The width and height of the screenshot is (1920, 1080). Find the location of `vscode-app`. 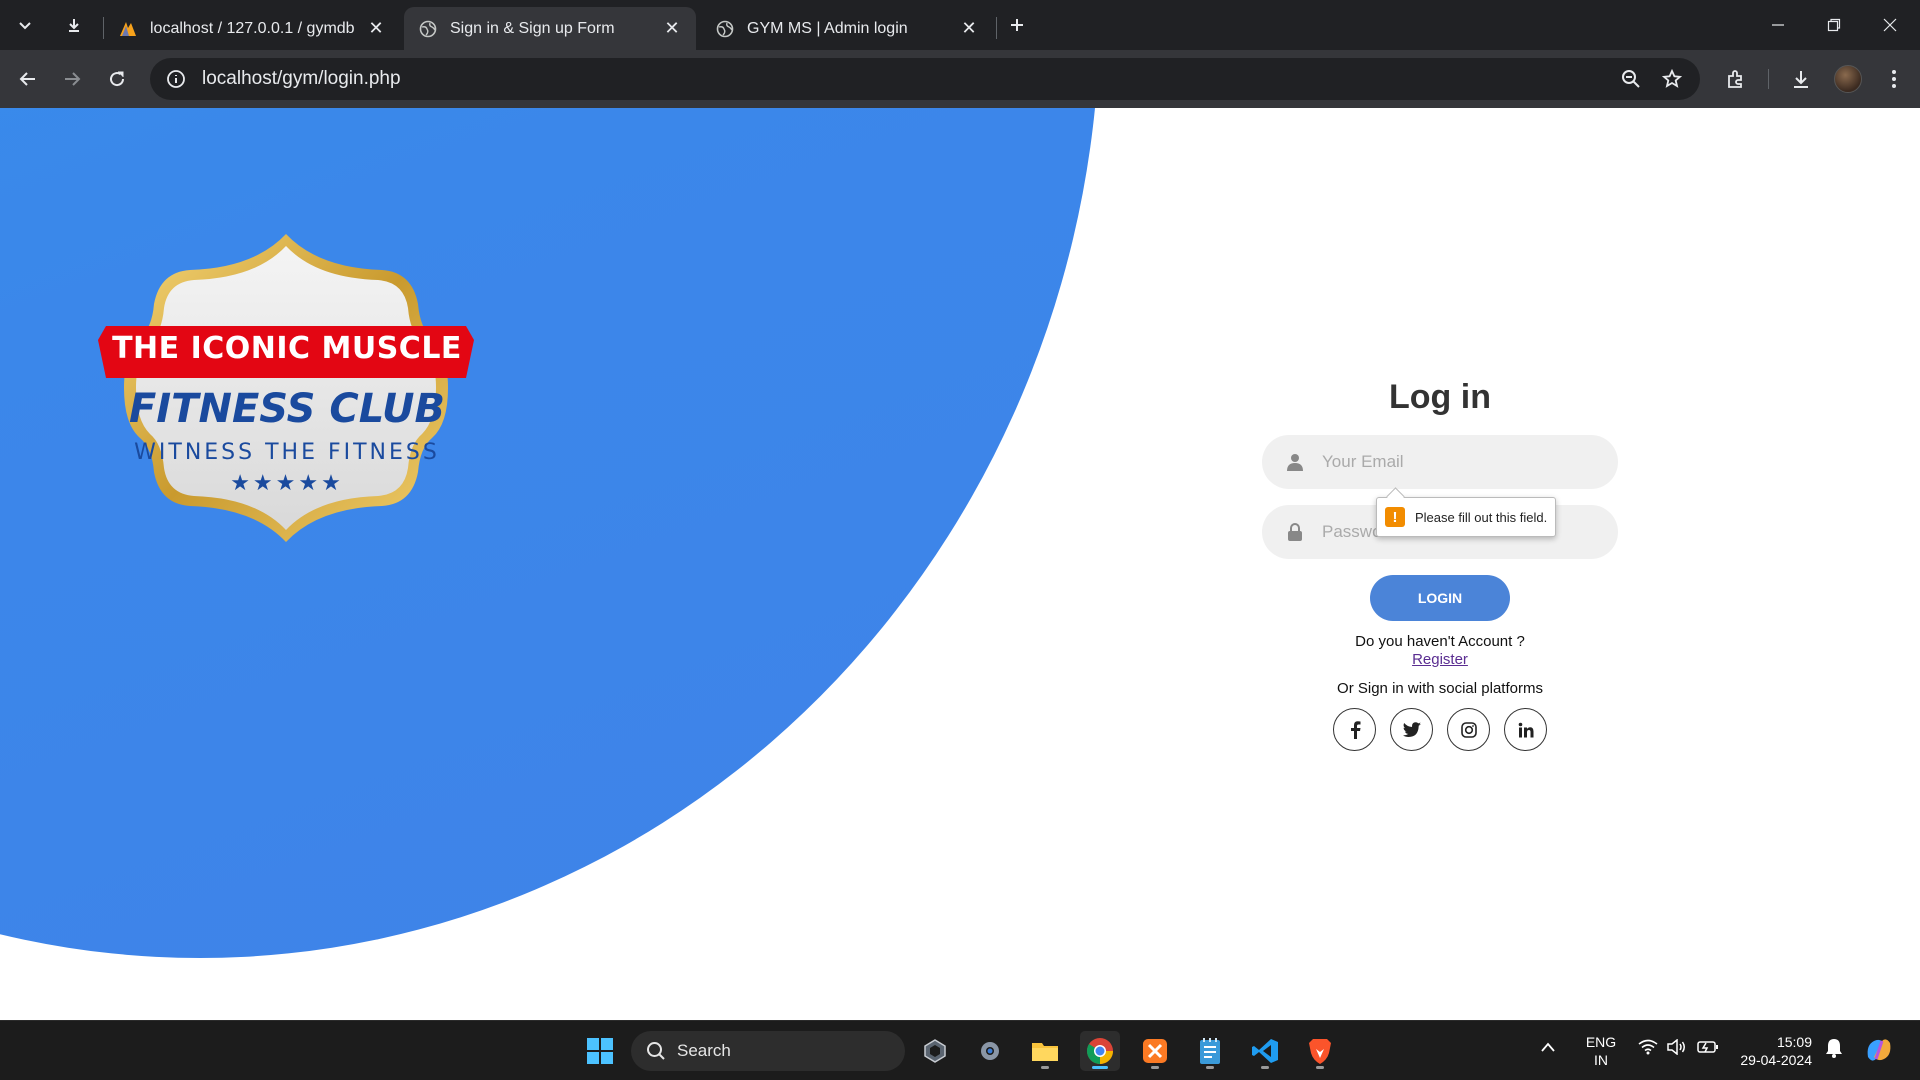

vscode-app is located at coordinates (1265, 1051).